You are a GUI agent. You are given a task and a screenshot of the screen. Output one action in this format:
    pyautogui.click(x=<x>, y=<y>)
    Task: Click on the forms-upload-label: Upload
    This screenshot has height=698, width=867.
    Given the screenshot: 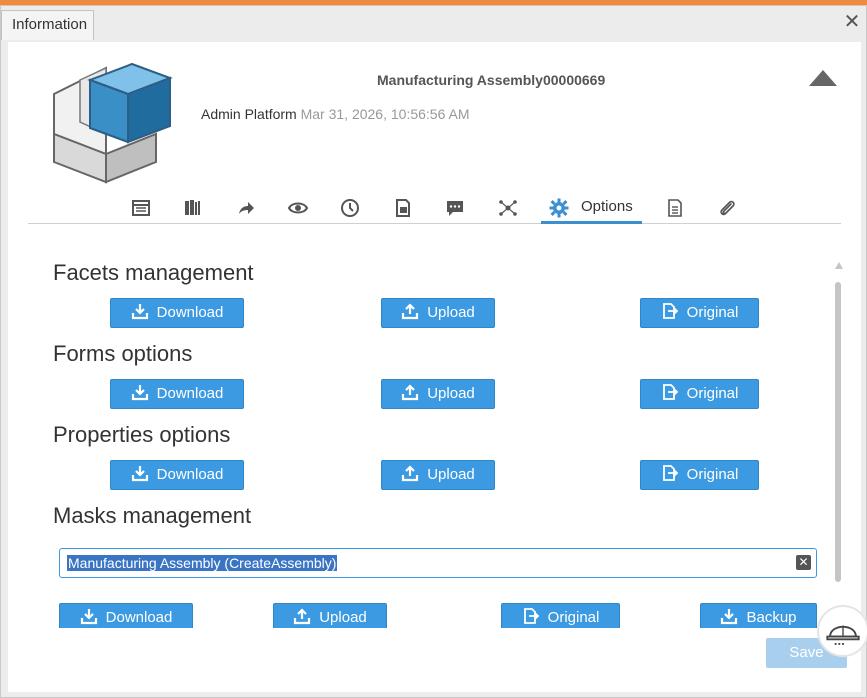 What is the action you would take?
    pyautogui.click(x=451, y=393)
    